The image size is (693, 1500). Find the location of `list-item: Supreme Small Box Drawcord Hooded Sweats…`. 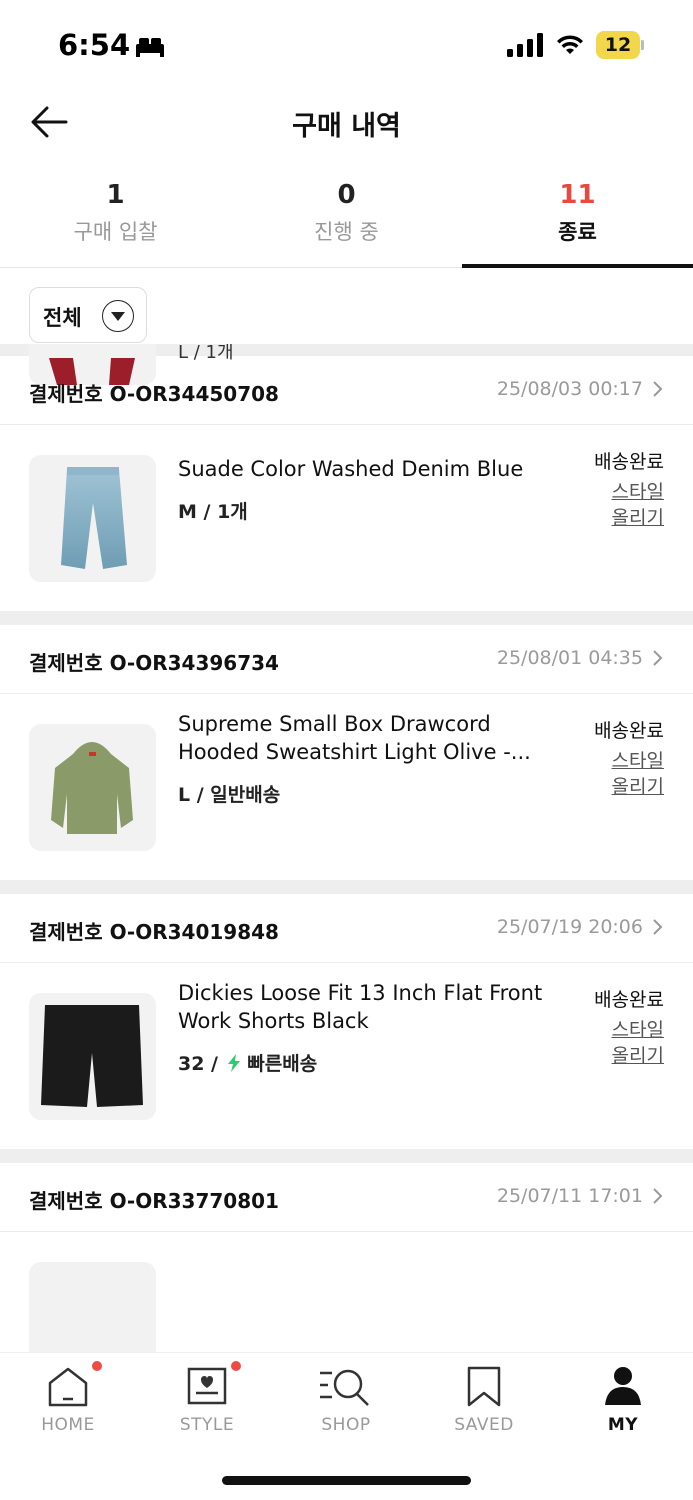

list-item: Supreme Small Box Drawcord Hooded Sweats… is located at coordinates (346, 787).